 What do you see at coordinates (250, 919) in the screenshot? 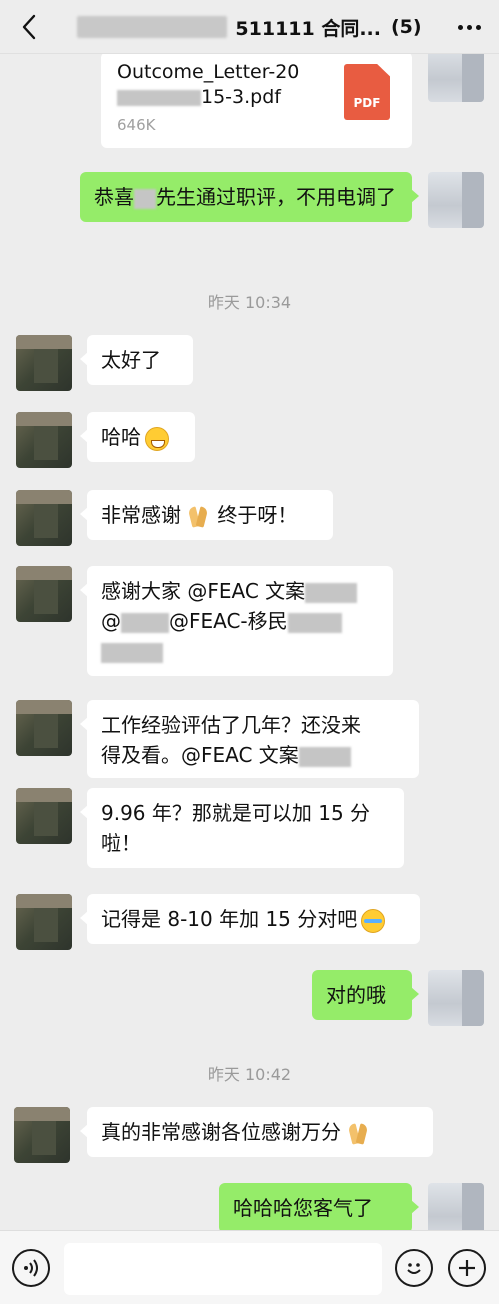
I see `message-bubble: 记得是 8-10 年加 15 分对吧` at bounding box center [250, 919].